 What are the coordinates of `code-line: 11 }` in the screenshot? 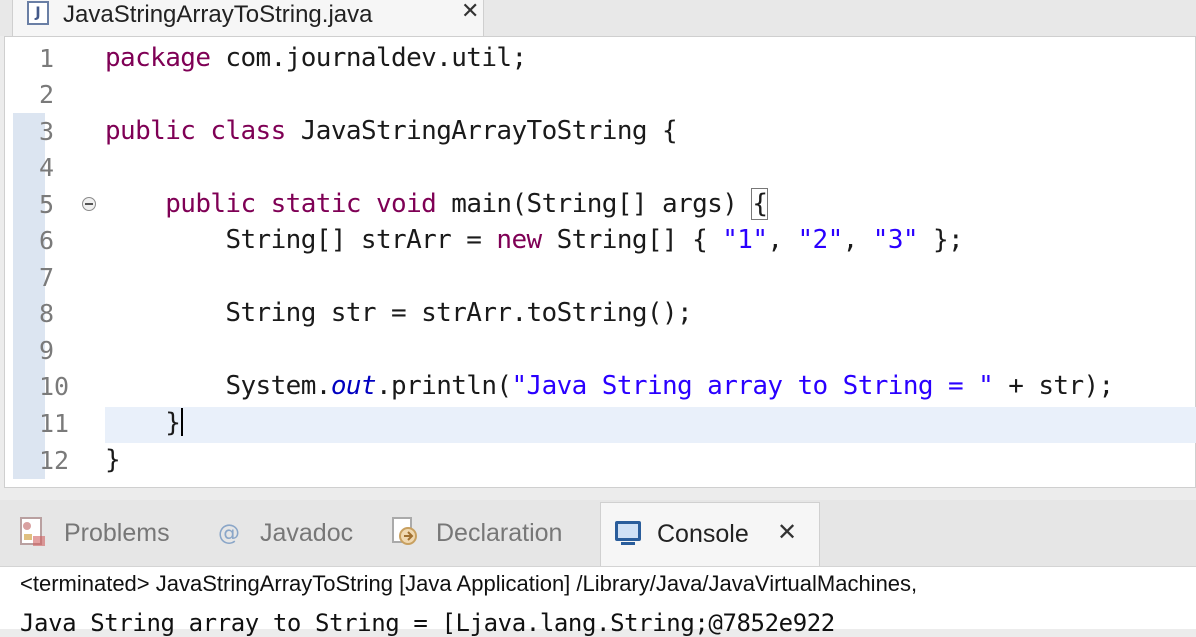 It's located at (600, 424).